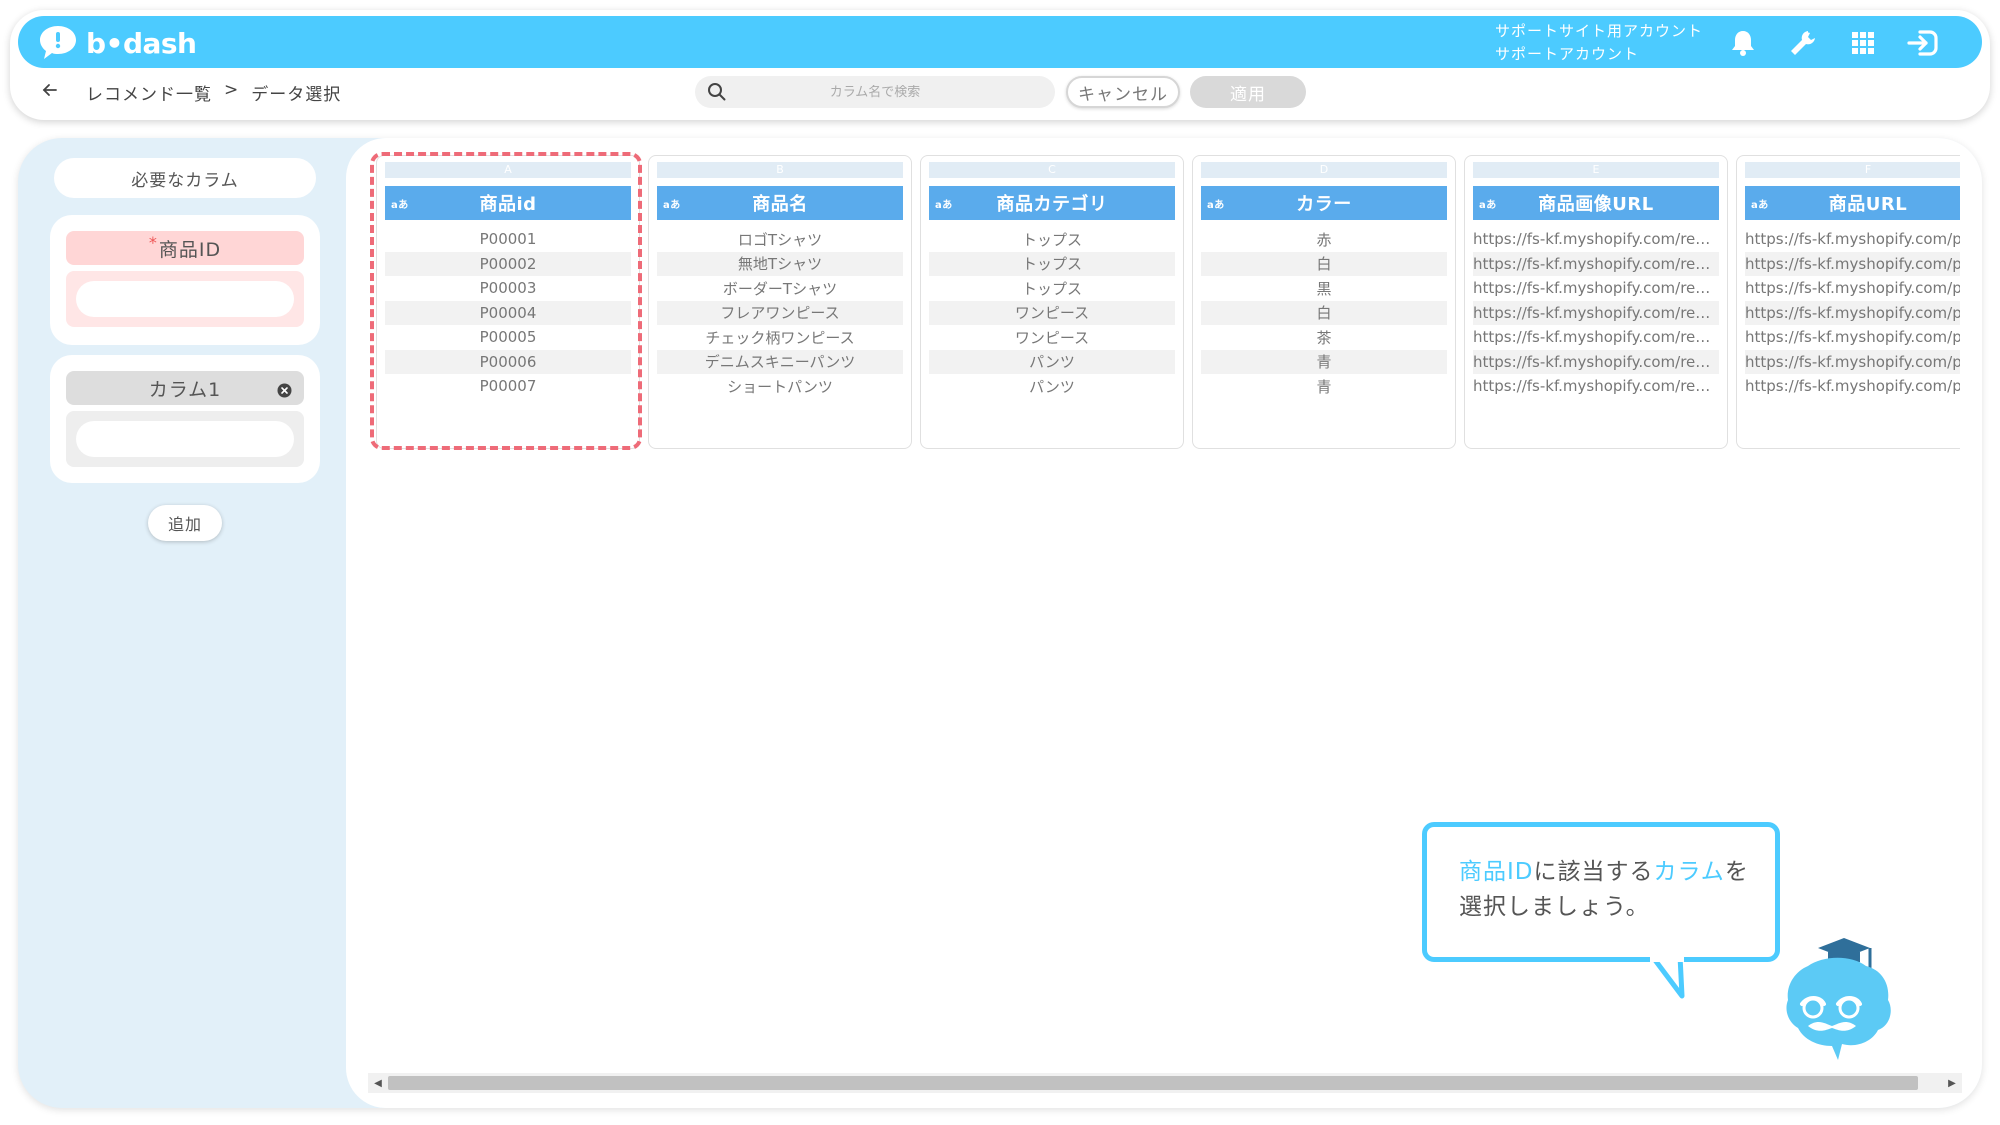  I want to click on column-header: aあ 商品id, so click(508, 203).